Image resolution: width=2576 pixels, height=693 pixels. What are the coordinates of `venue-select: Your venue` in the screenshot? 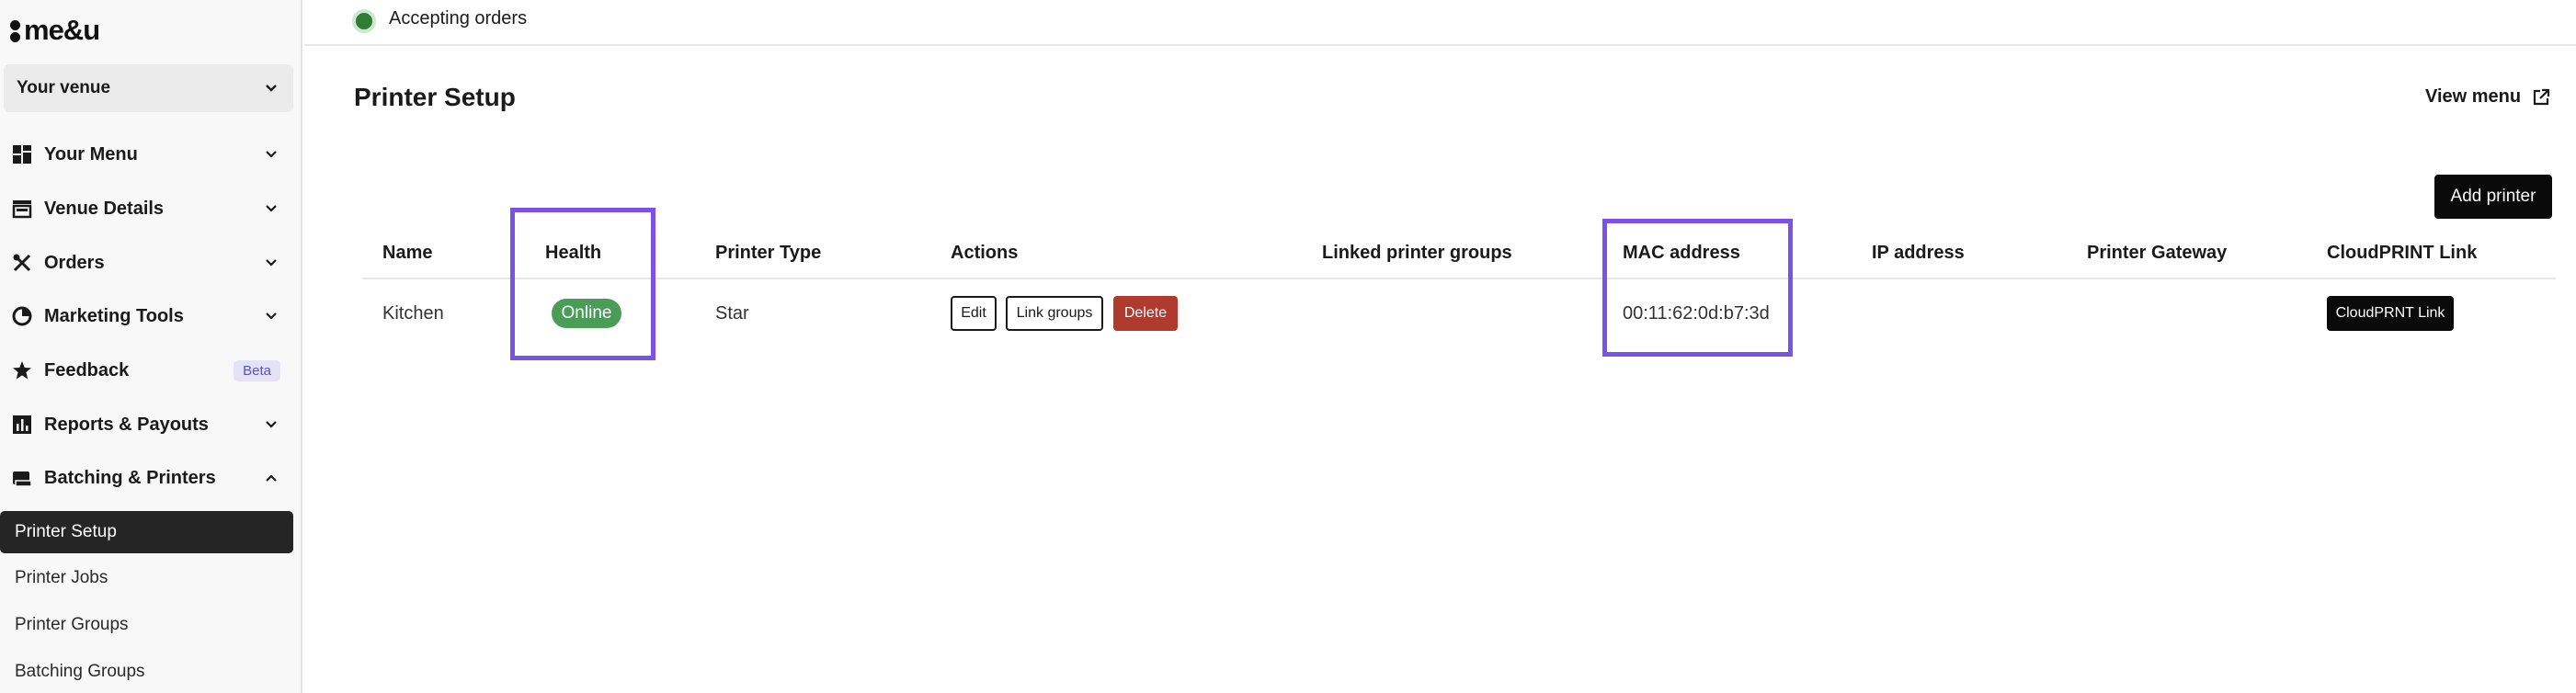 It's located at (148, 88).